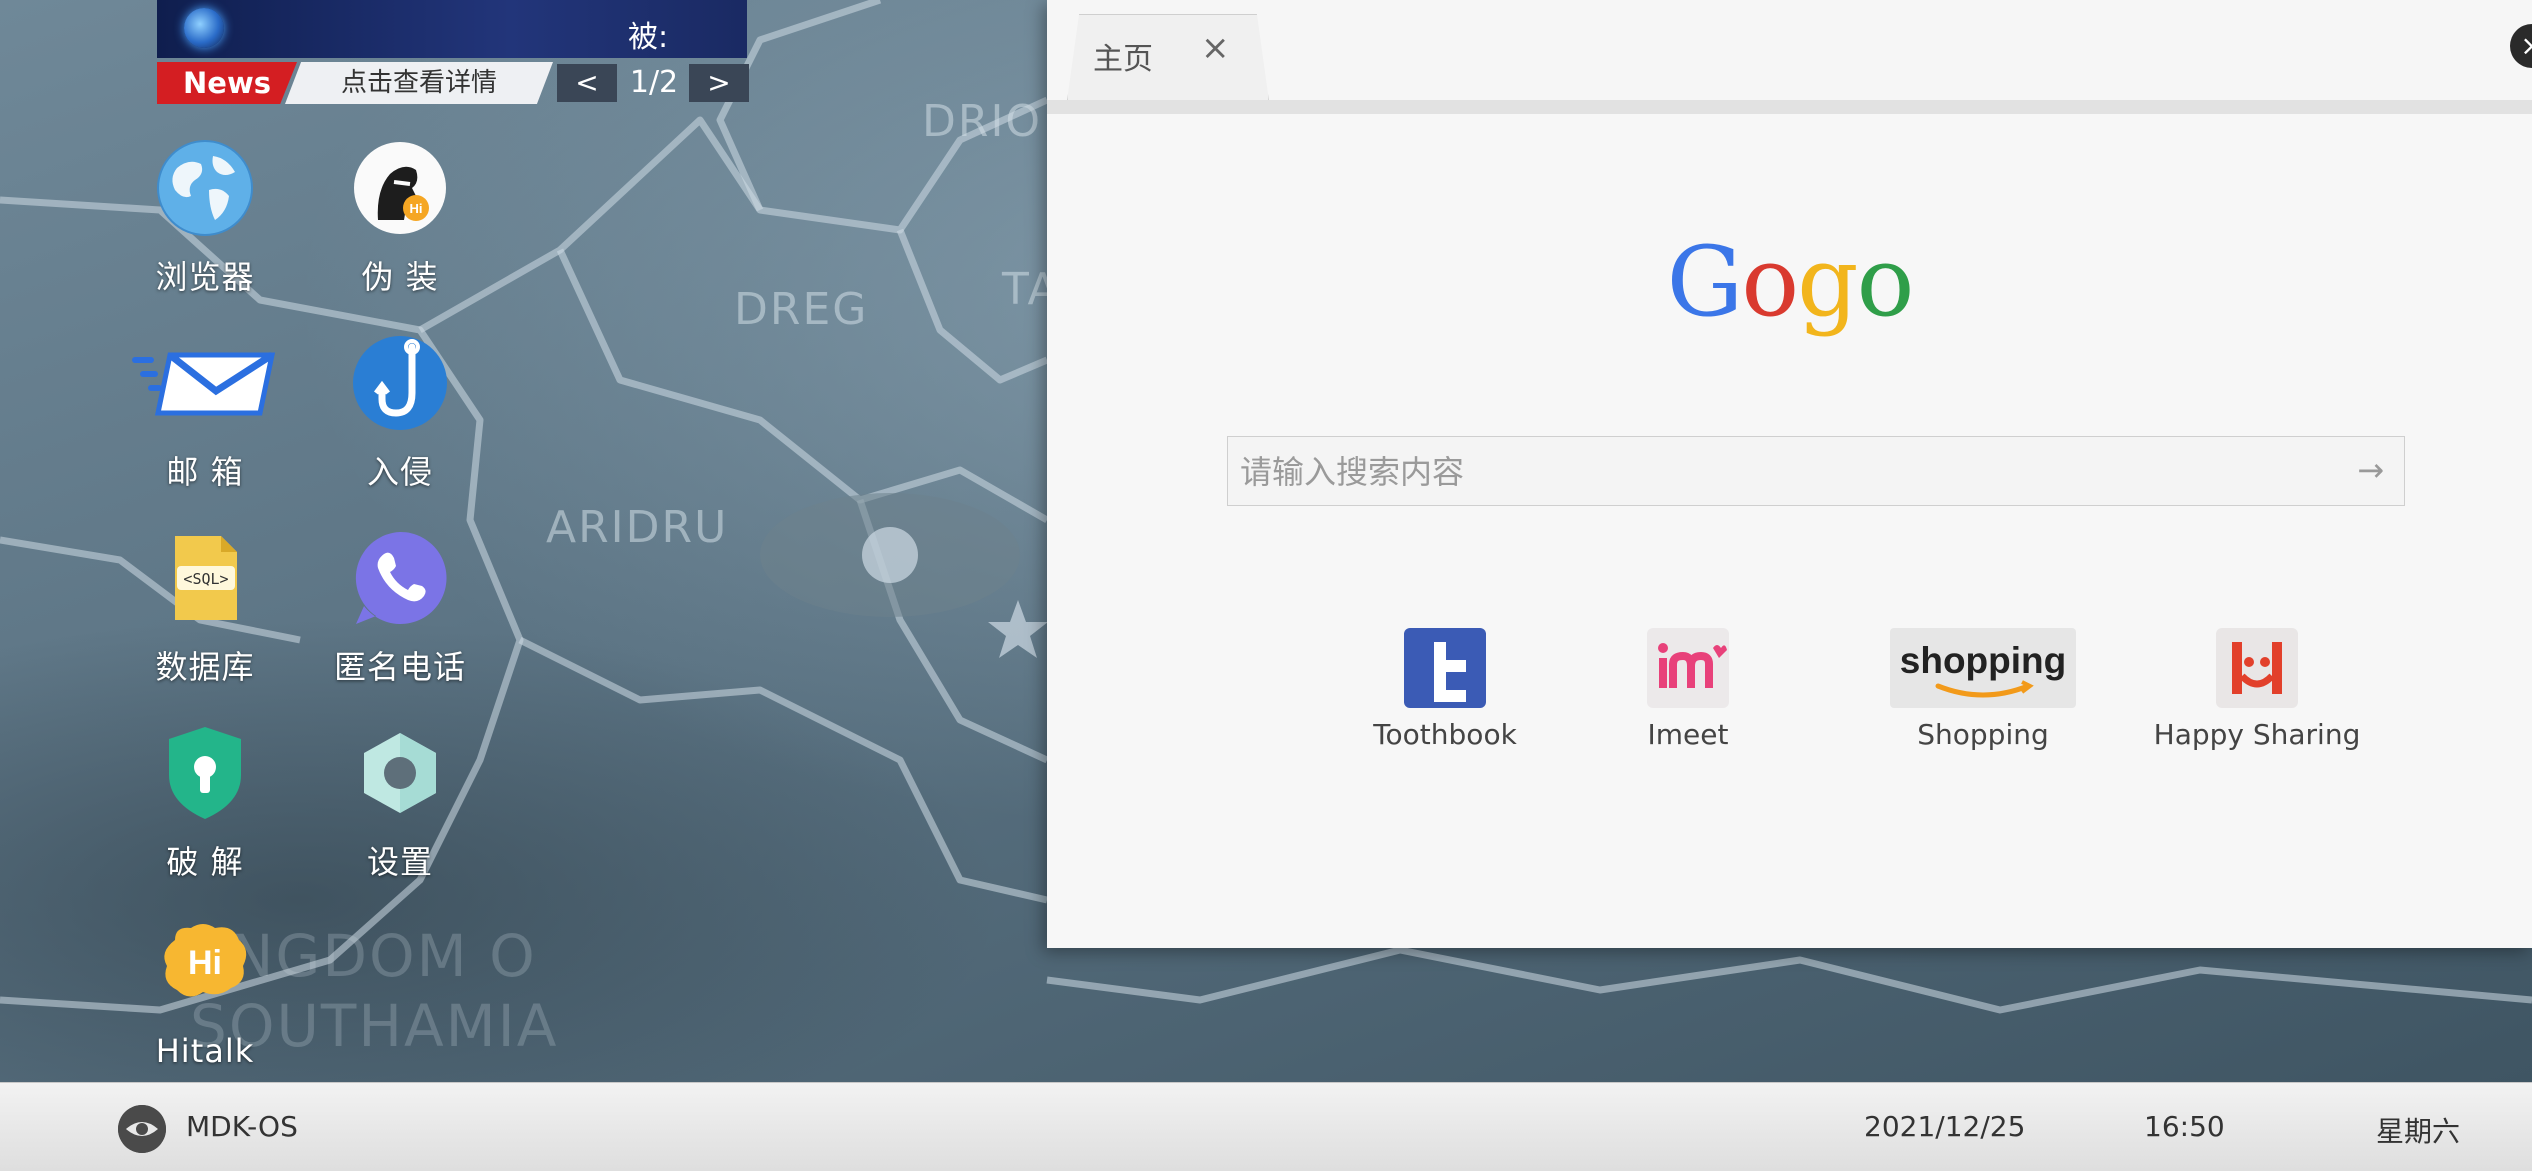 The width and height of the screenshot is (2532, 1171). What do you see at coordinates (242, 1126) in the screenshot?
I see `os-name: MDK-OS` at bounding box center [242, 1126].